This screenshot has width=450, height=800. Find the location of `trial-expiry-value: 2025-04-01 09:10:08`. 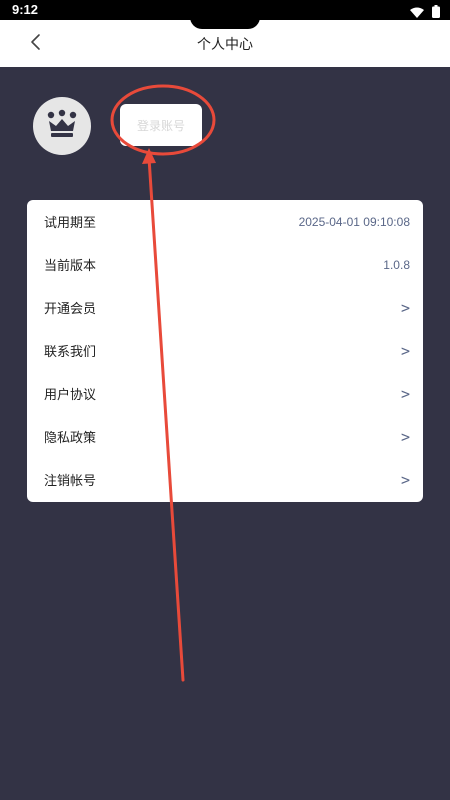

trial-expiry-value: 2025-04-01 09:10:08 is located at coordinates (354, 221).